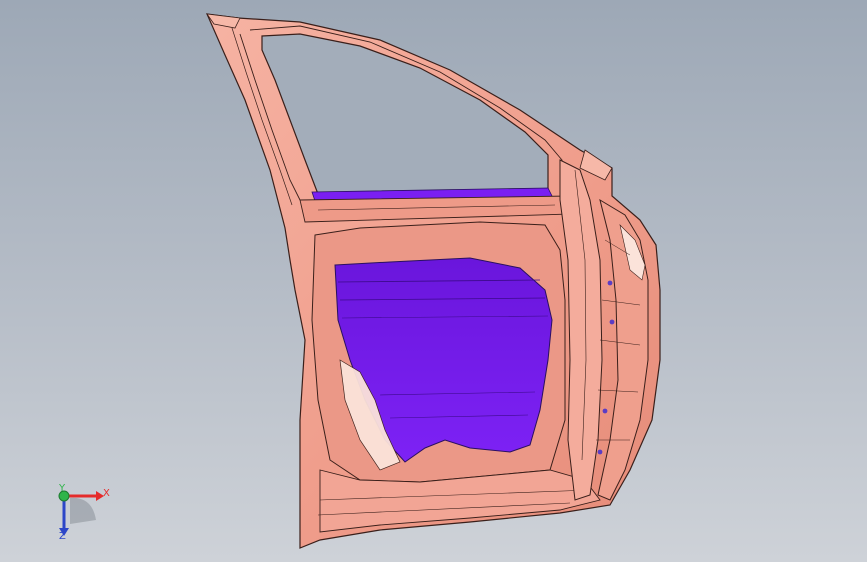  Describe the element at coordinates (106, 493) in the screenshot. I see `x-axis-label: X` at that location.